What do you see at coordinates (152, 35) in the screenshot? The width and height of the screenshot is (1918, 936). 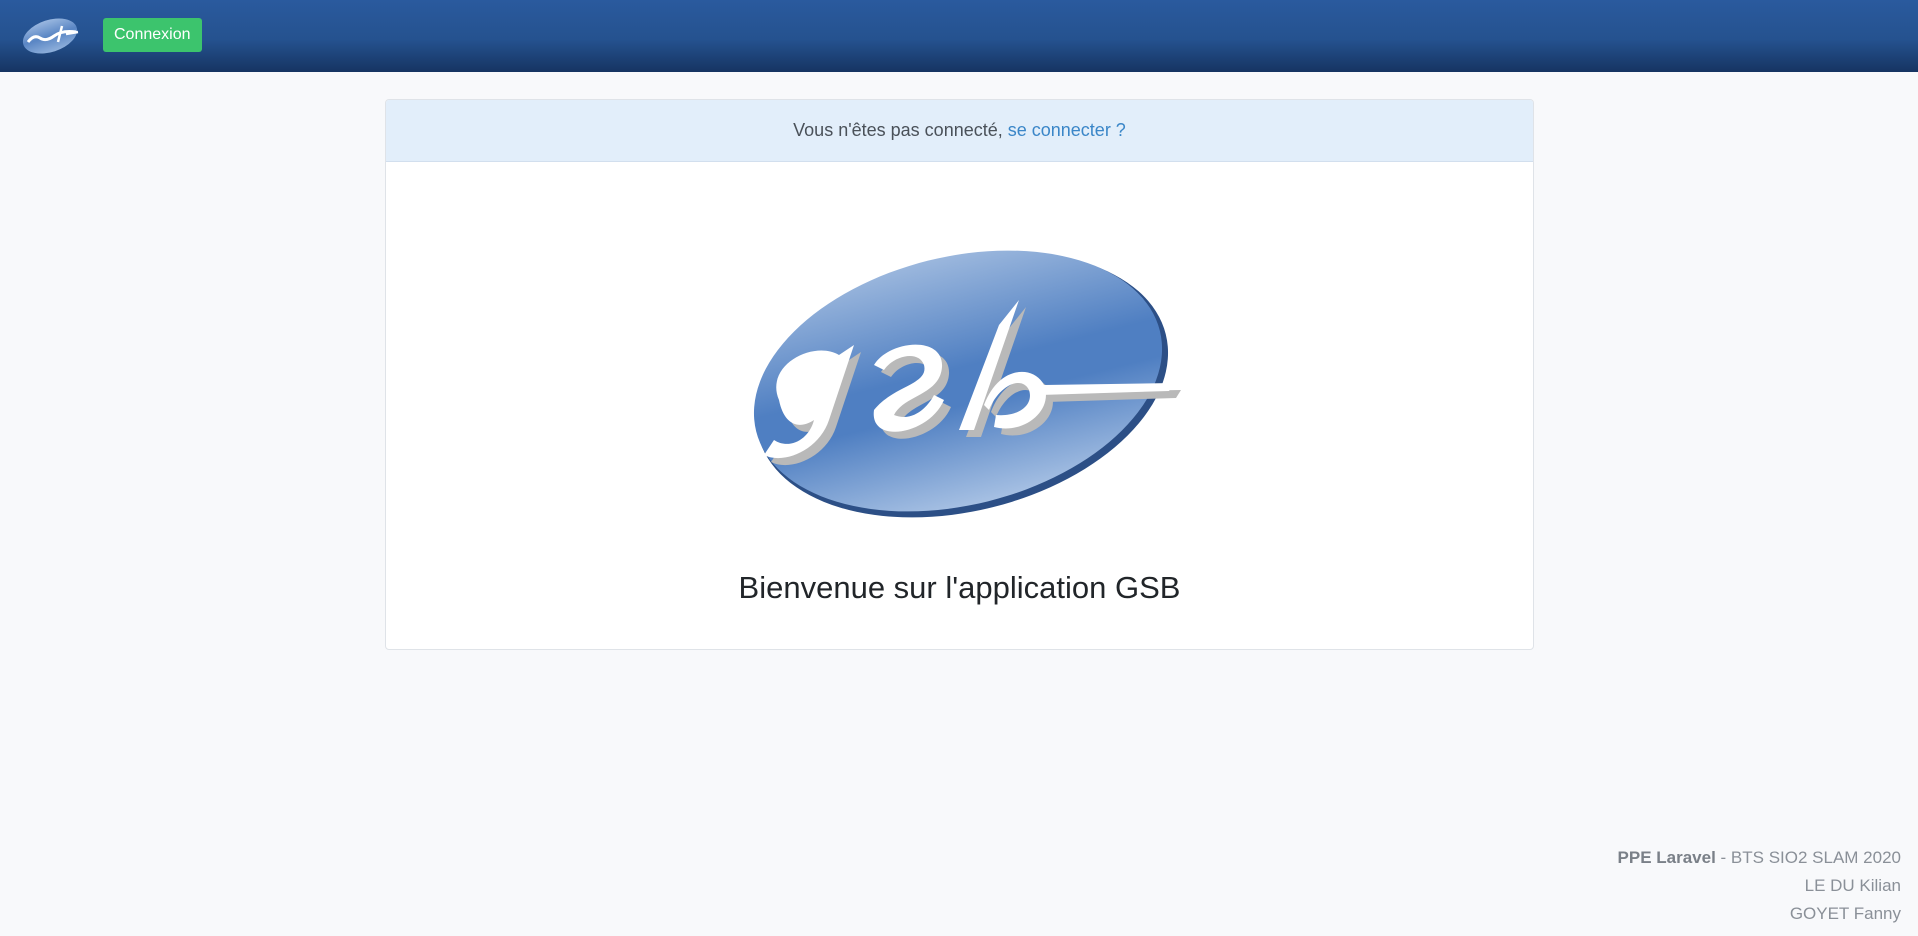 I see `connexion-button: Connexion` at bounding box center [152, 35].